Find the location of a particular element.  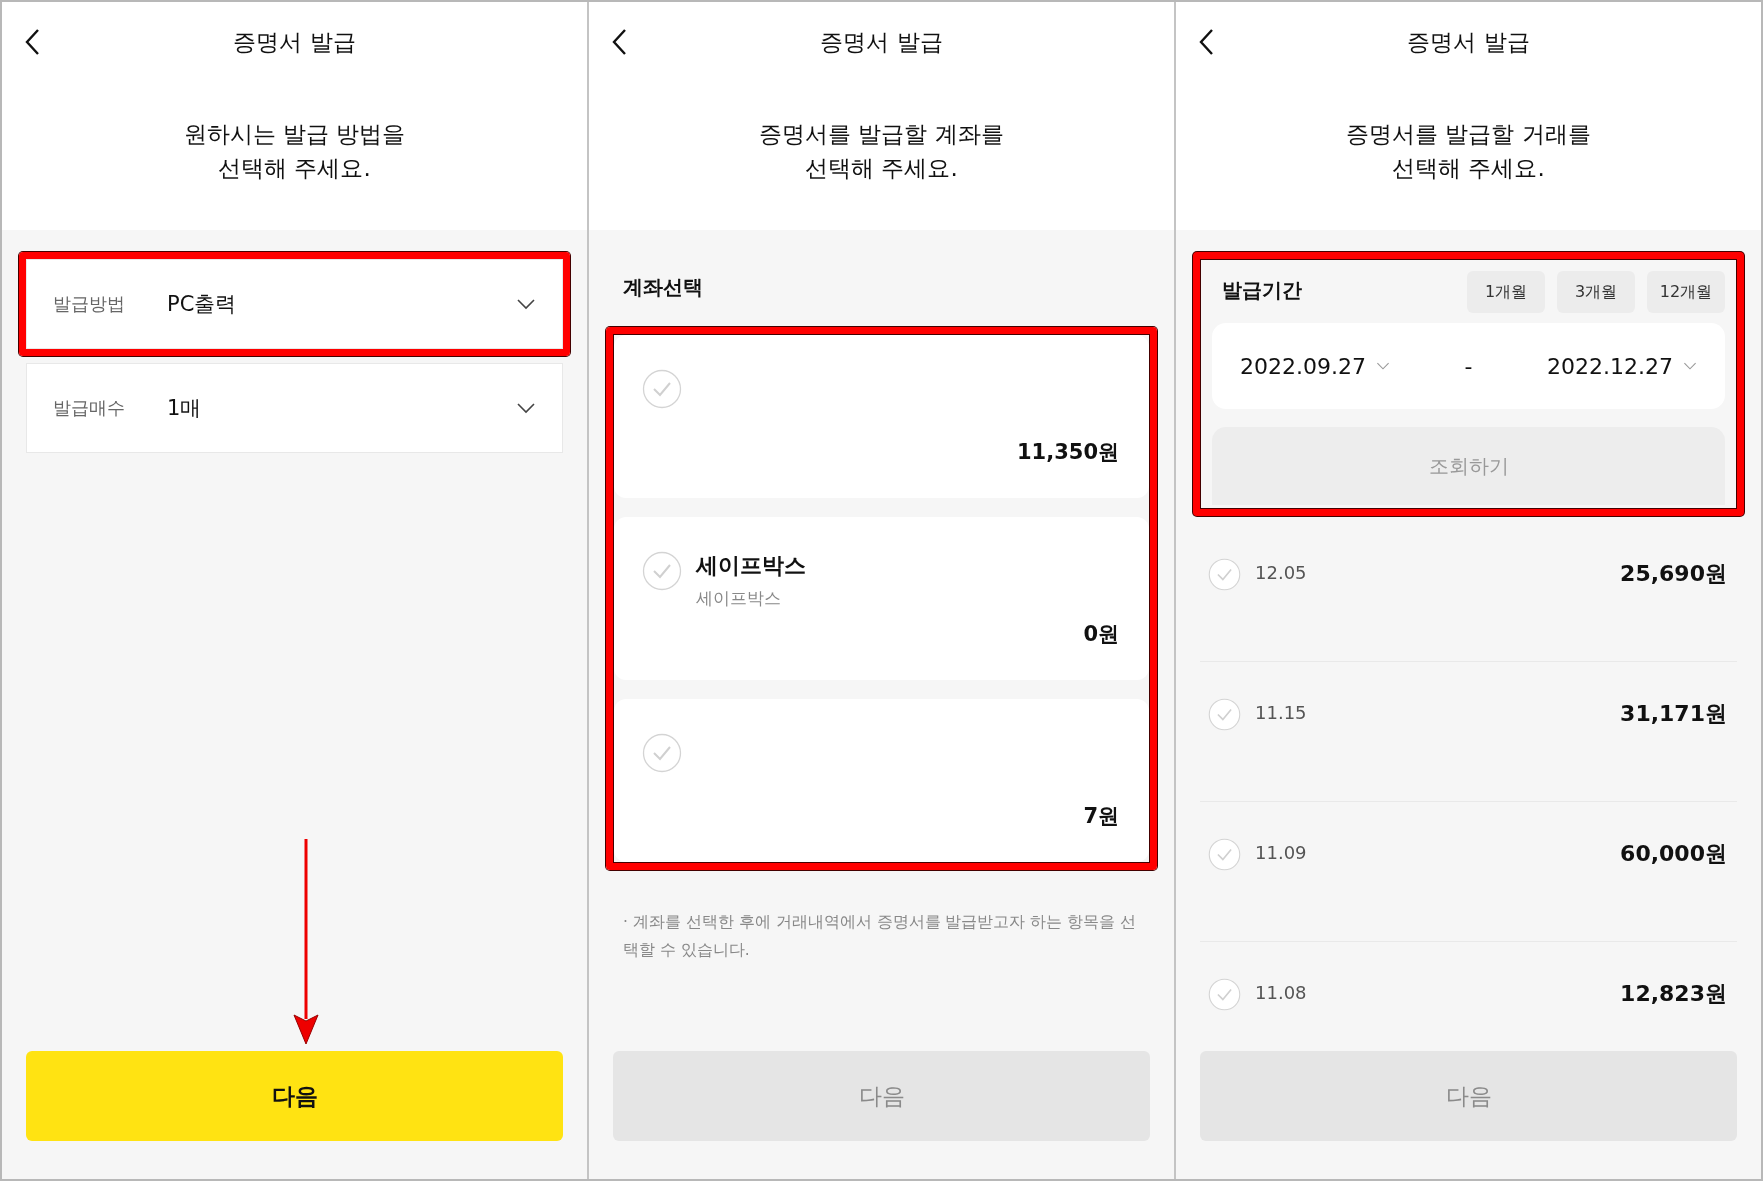

end-date-picker: 2022.12.27 is located at coordinates (1622, 366).